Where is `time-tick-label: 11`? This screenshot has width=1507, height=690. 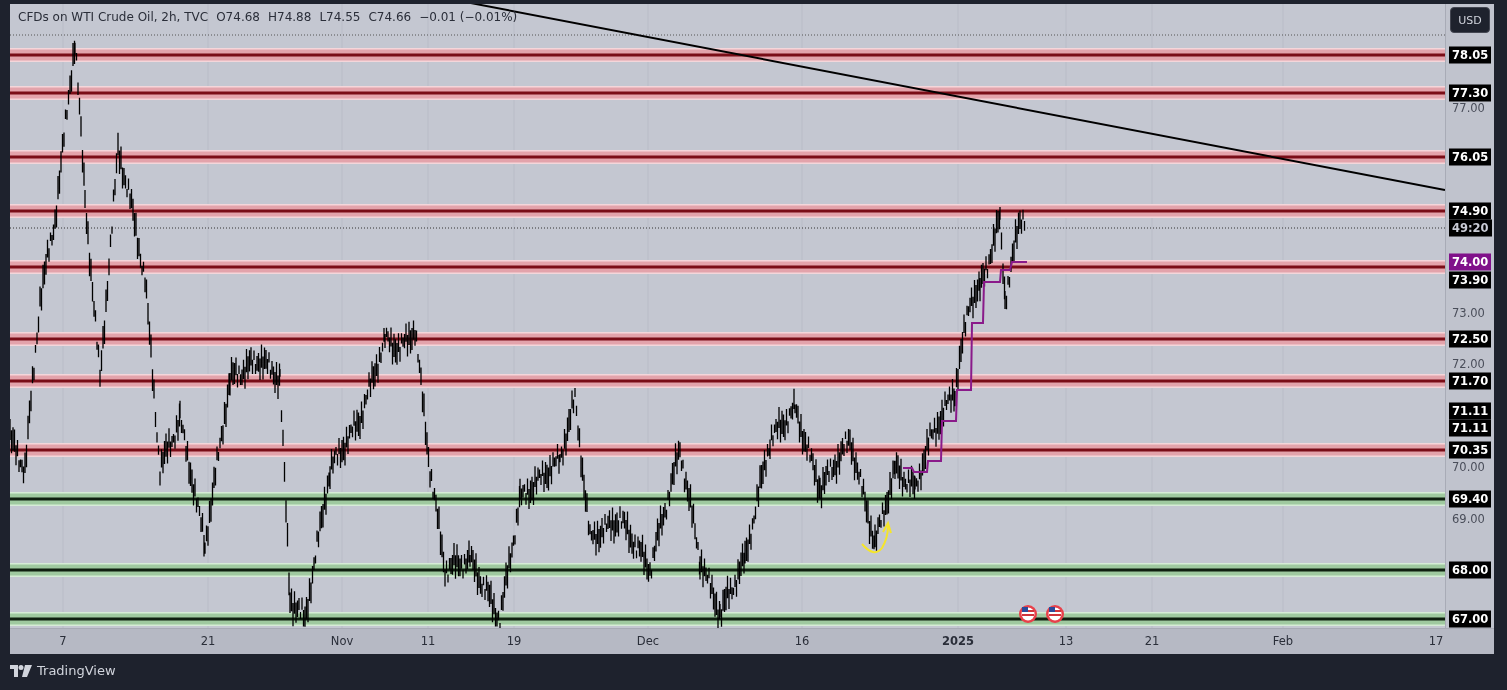 time-tick-label: 11 is located at coordinates (428, 641).